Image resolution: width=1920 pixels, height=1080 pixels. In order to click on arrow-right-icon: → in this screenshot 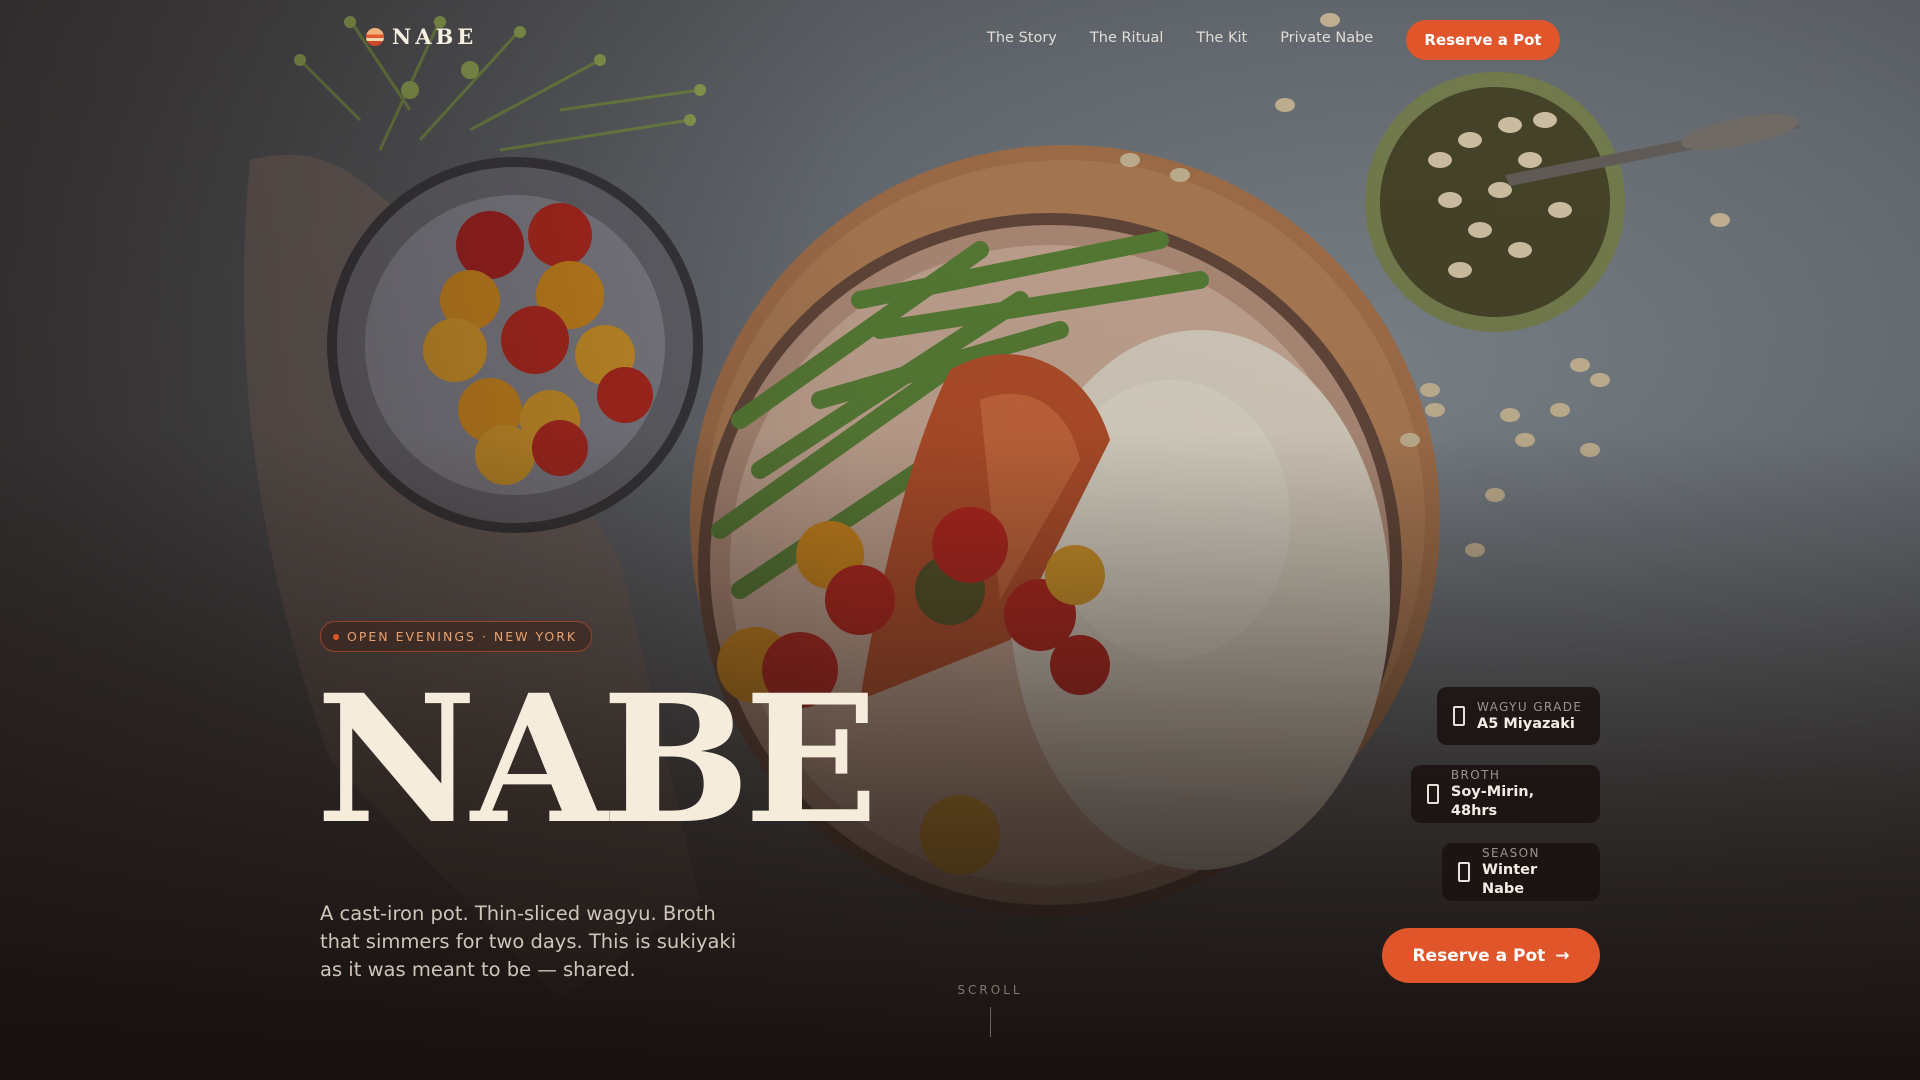, I will do `click(1562, 955)`.